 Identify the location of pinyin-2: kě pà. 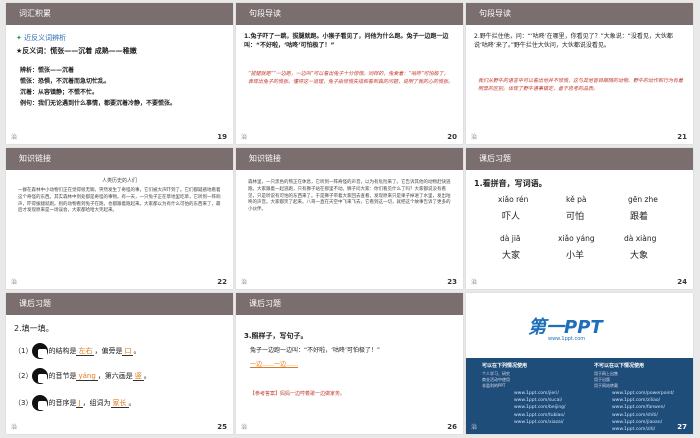
(576, 199).